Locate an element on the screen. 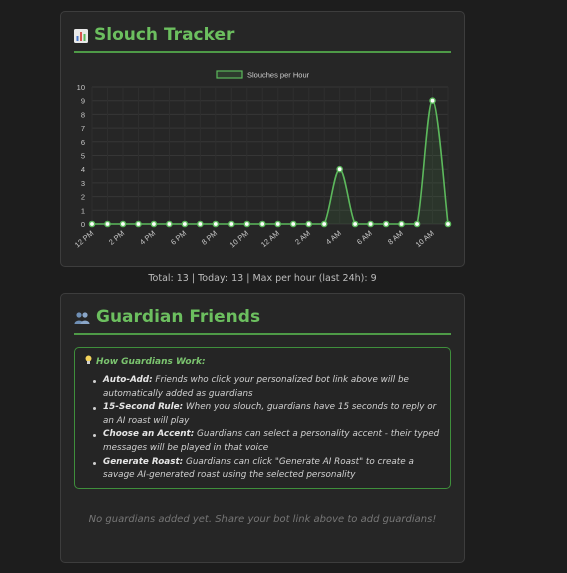  guardian-friends-heading: Guardian Friends is located at coordinates (167, 317).